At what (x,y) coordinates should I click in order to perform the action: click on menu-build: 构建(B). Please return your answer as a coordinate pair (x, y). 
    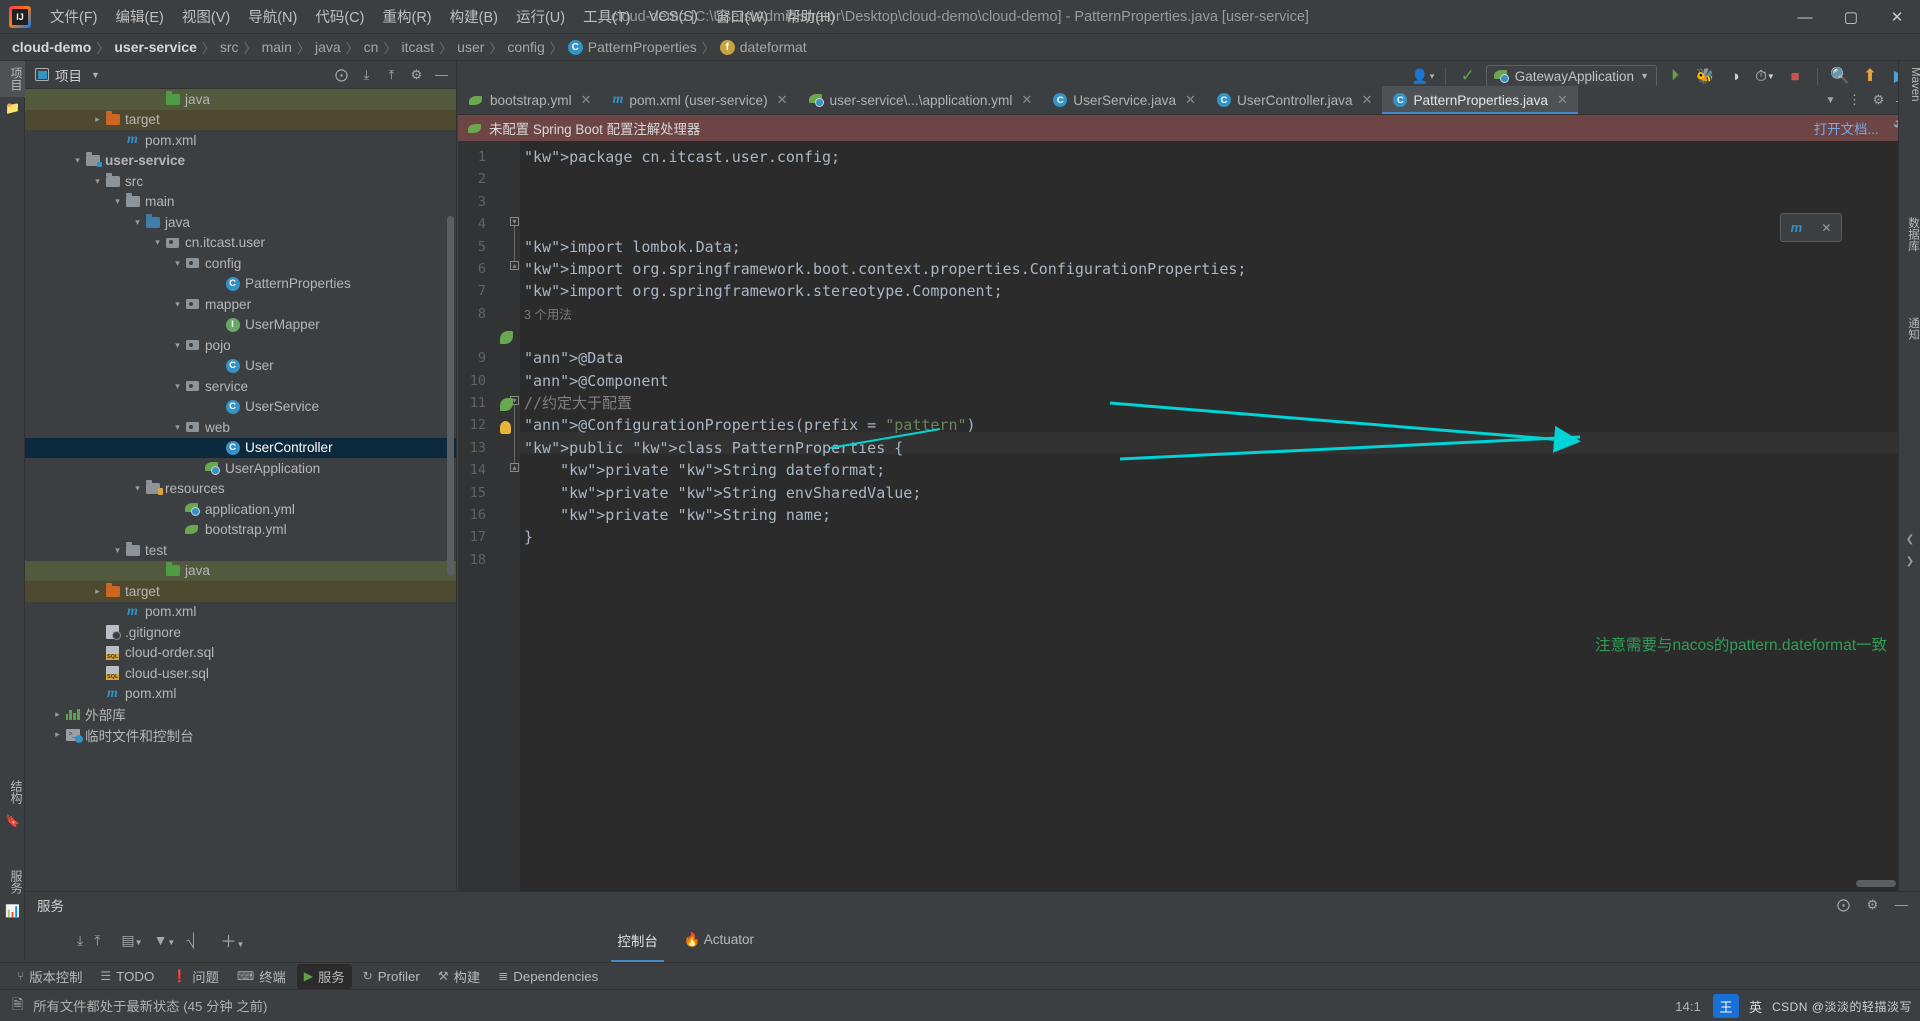
    Looking at the image, I should click on (474, 16).